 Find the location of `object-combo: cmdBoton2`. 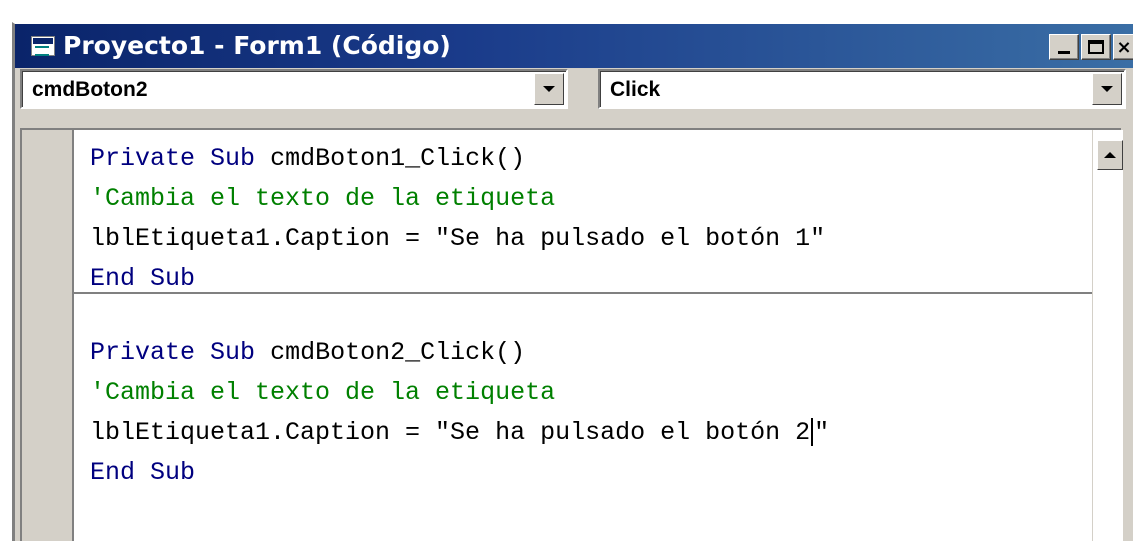

object-combo: cmdBoton2 is located at coordinates (294, 89).